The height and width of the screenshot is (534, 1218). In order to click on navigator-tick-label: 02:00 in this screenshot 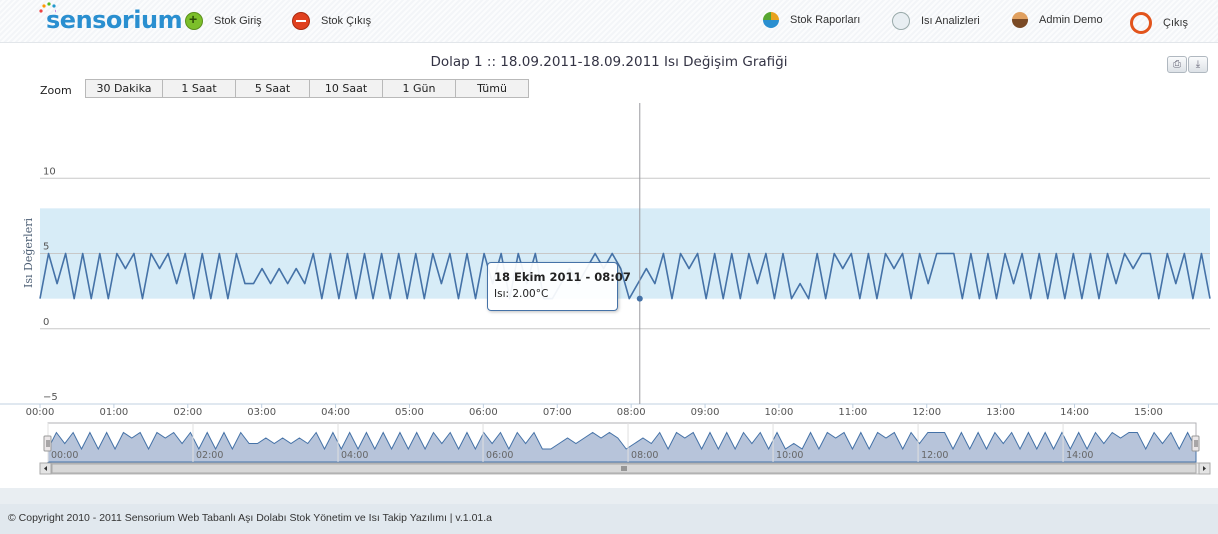, I will do `click(209, 455)`.